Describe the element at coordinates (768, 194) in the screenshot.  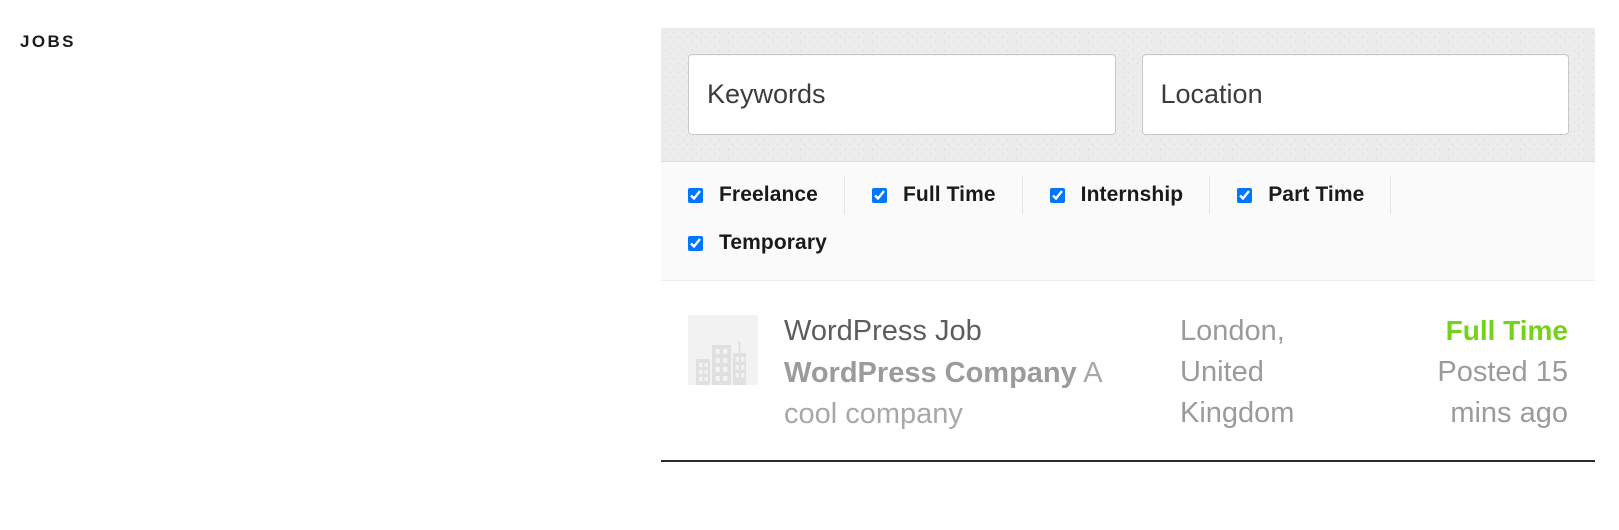
I see `filter-freelance-label: Freelance` at that location.